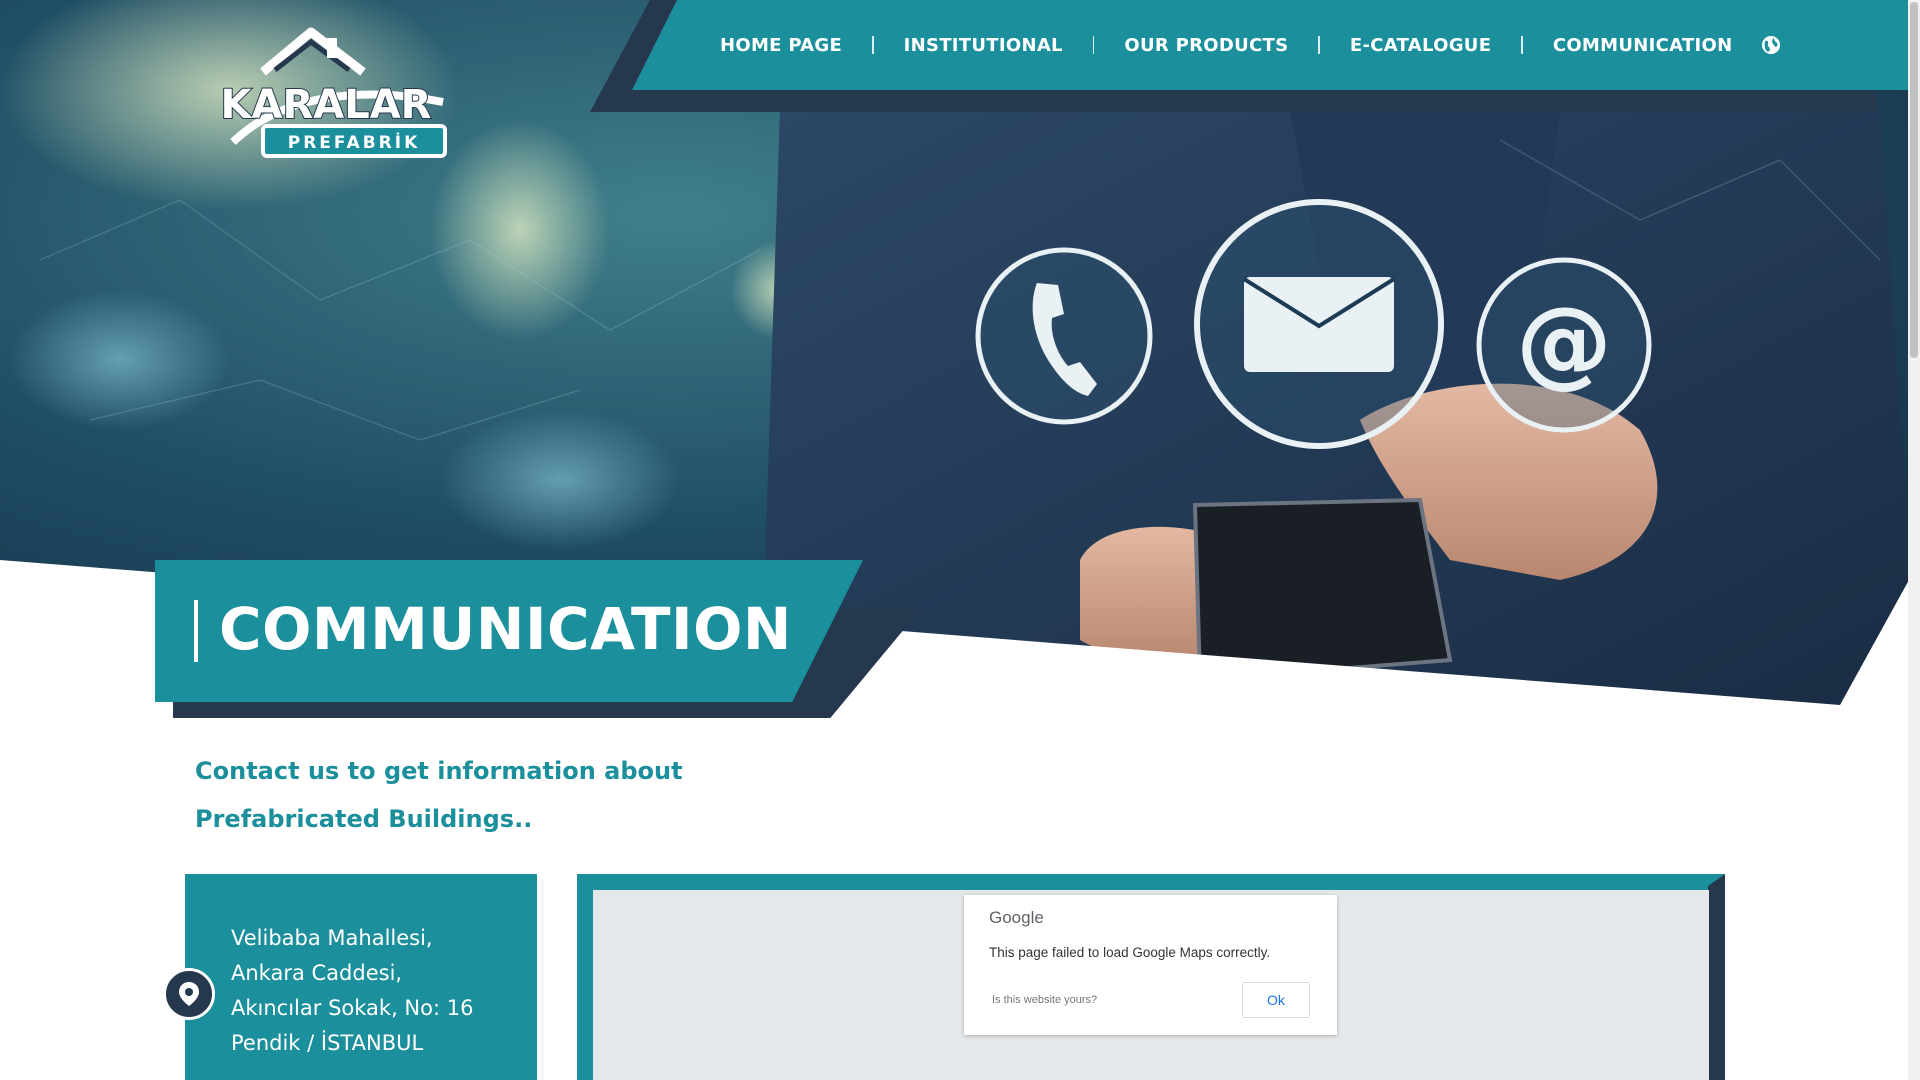 This screenshot has height=1080, width=1920. I want to click on nav-e-catalogue: E-CATALOGUE, so click(1420, 45).